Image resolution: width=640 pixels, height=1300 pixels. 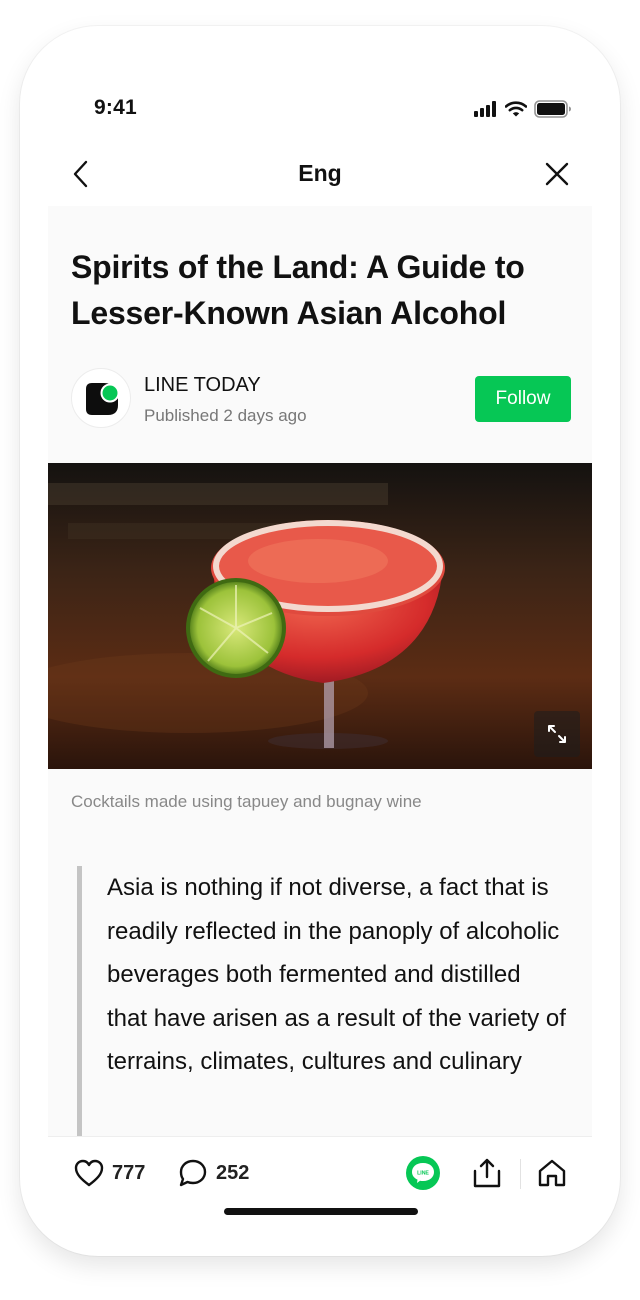 I want to click on action-divider, so click(x=520, y=1174).